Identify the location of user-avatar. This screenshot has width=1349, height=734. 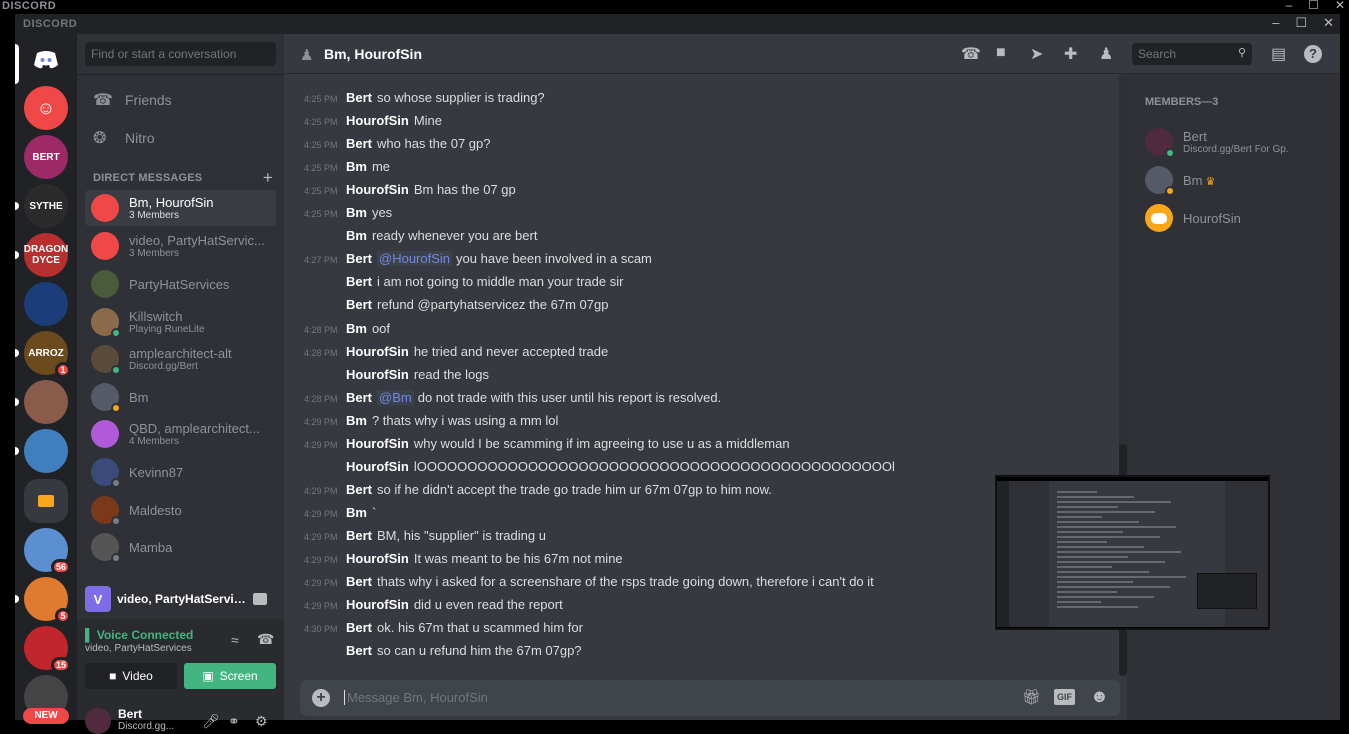
(98, 721).